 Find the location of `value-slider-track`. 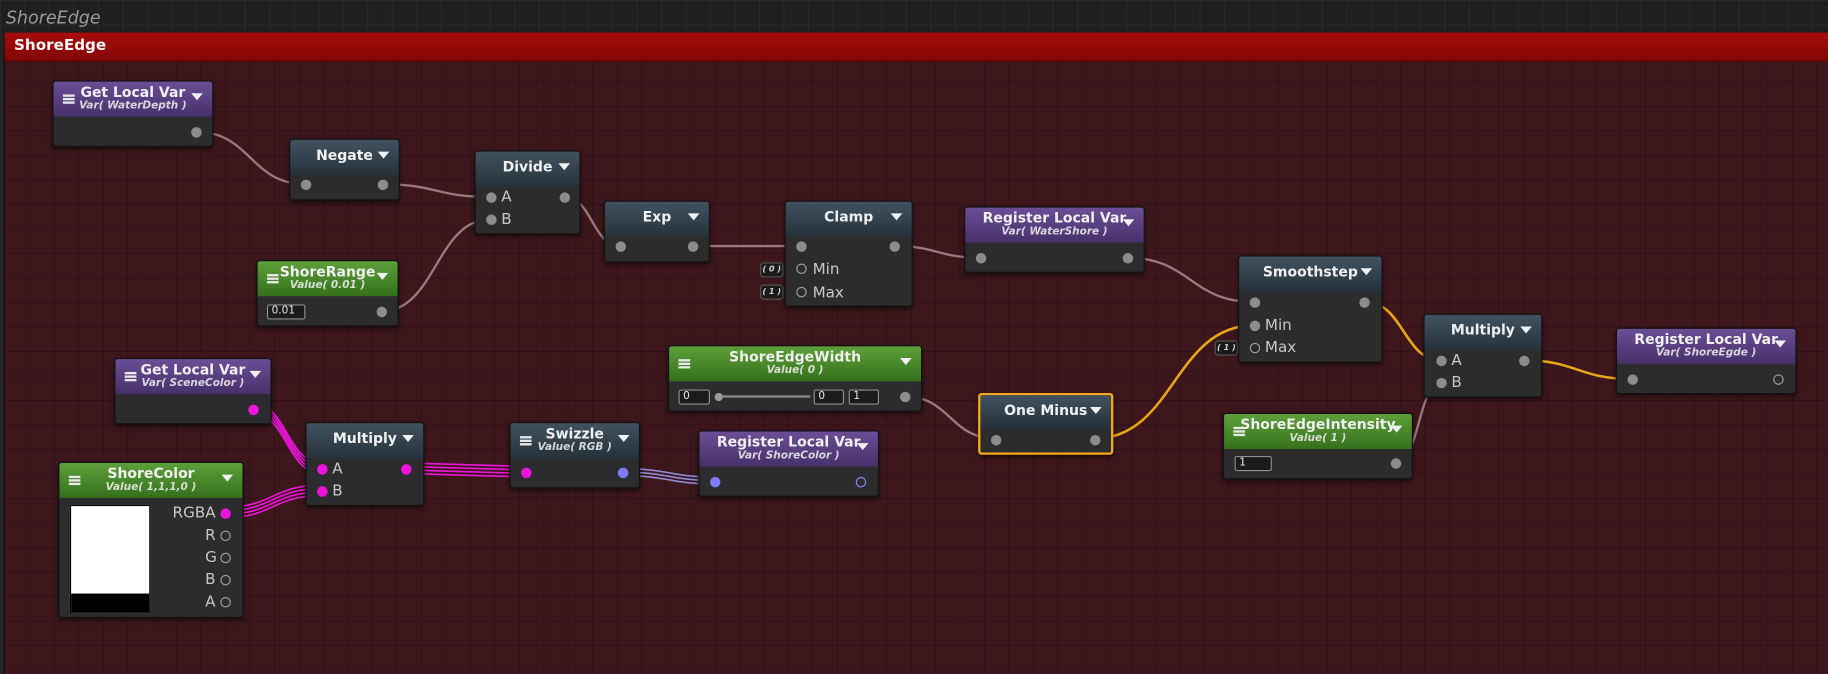

value-slider-track is located at coordinates (763, 396).